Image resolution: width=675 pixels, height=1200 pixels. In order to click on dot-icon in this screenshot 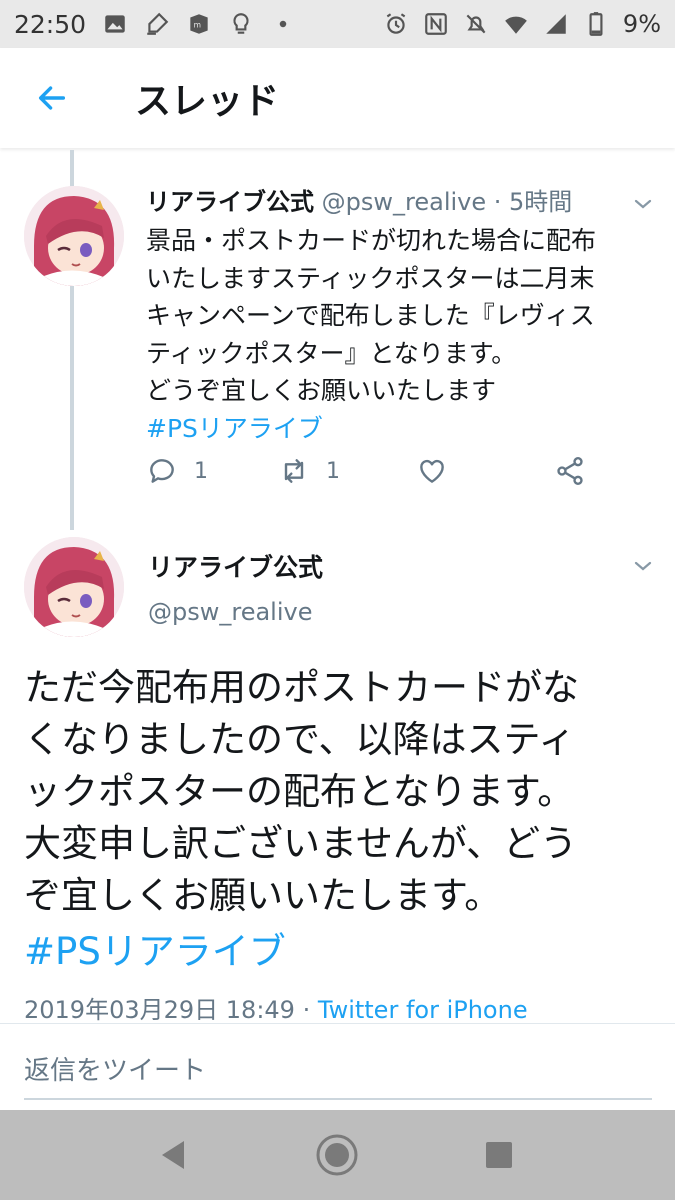, I will do `click(283, 24)`.